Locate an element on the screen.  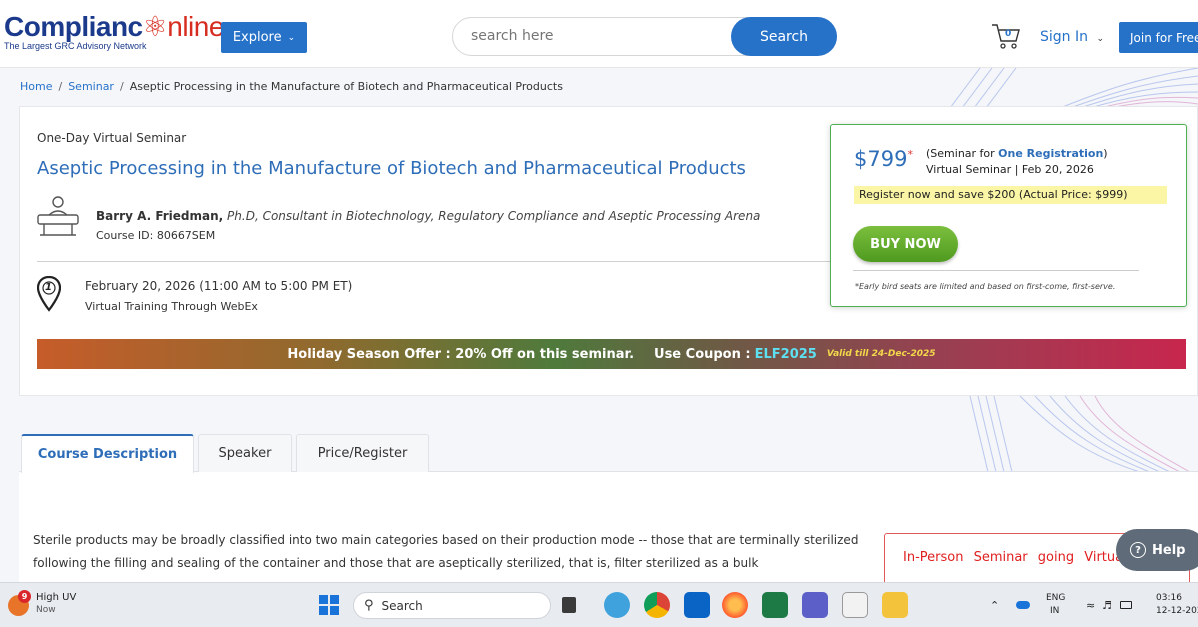
notepad-icon is located at coordinates (855, 605).